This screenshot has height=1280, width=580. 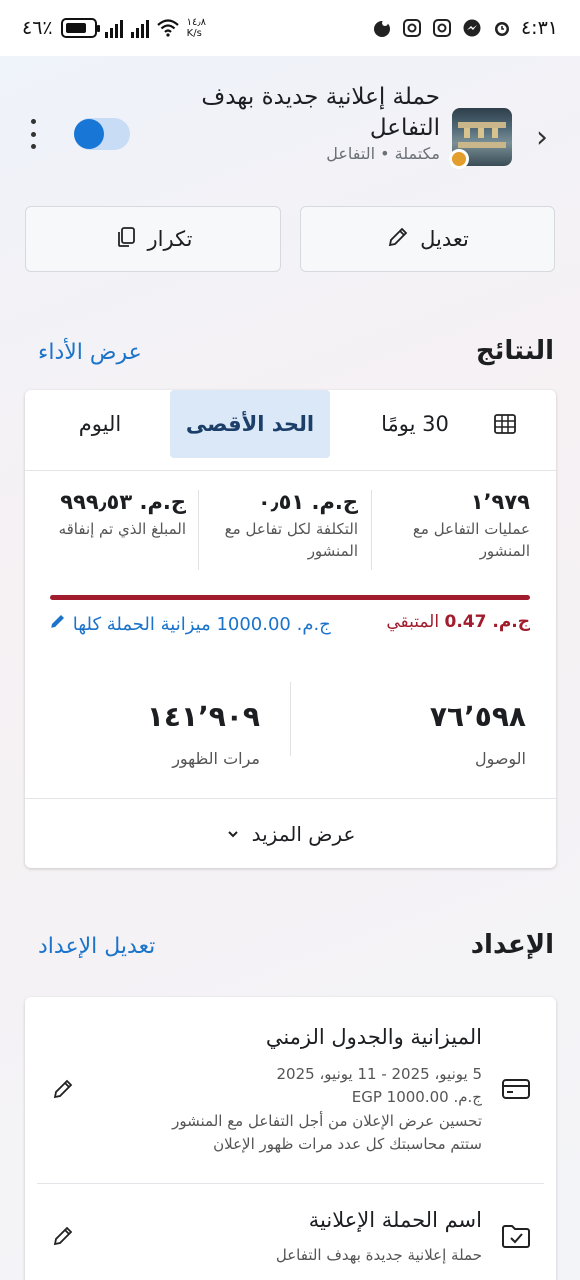 What do you see at coordinates (436, 734) in the screenshot?
I see `metric-reach: ٧٦٬٥٩٨ الوصول` at bounding box center [436, 734].